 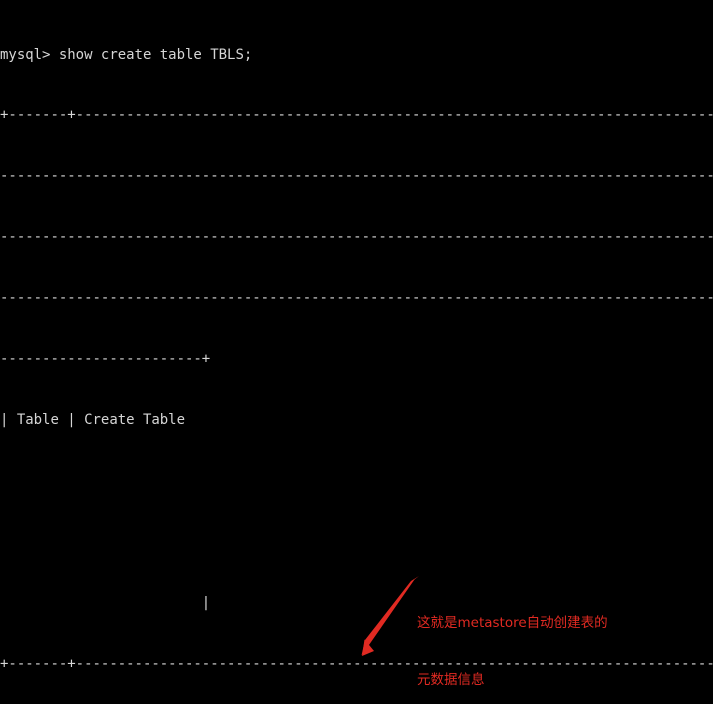 What do you see at coordinates (126, 54) in the screenshot?
I see `terminal-line: mysql> show create table TBLS;` at bounding box center [126, 54].